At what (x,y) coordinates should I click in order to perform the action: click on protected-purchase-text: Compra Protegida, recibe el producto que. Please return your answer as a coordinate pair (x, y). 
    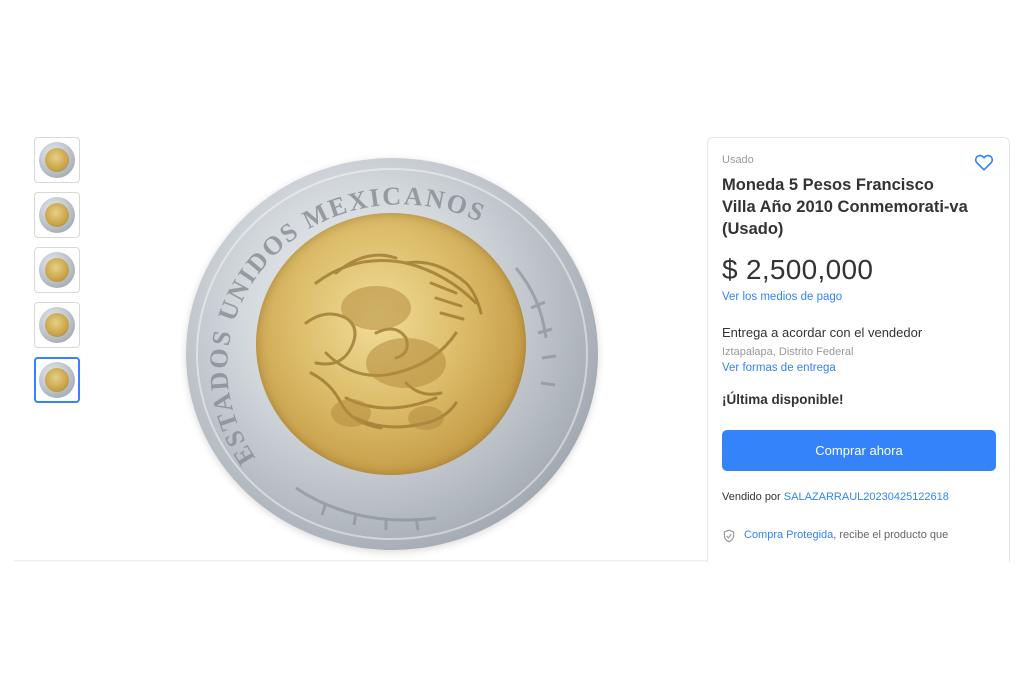
    Looking at the image, I should click on (846, 535).